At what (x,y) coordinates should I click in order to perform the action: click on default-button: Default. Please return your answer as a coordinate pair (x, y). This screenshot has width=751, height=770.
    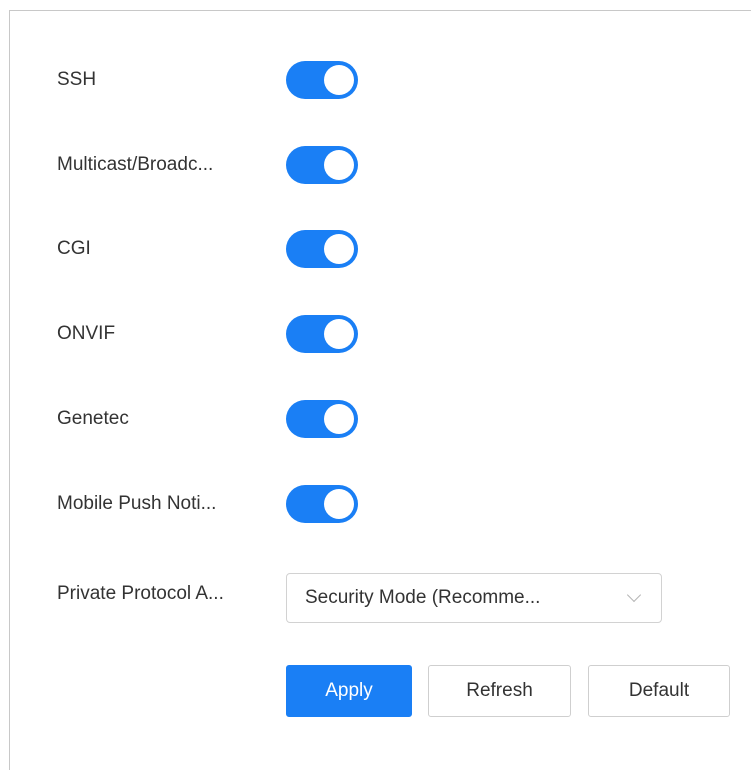
    Looking at the image, I should click on (659, 691).